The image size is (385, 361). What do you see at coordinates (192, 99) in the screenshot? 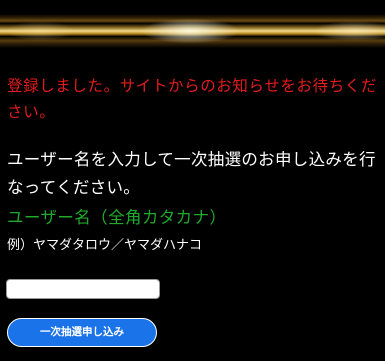
I see `registration-notice: 登録しました。サイトからのお知らせをお待ちください。` at bounding box center [192, 99].